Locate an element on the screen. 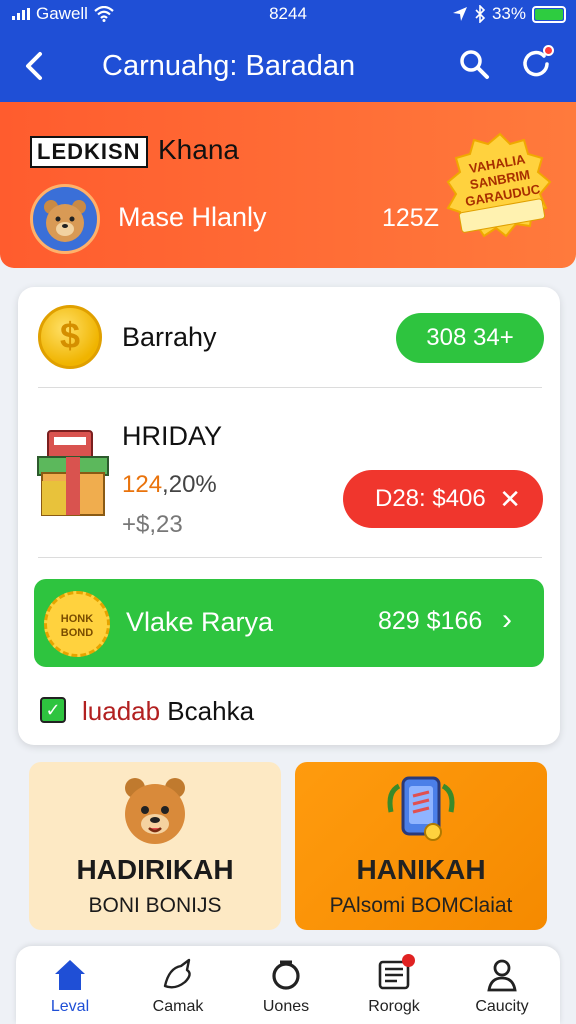  bonus-tile: HADIRIKAH BONI BONIJS is located at coordinates (155, 846).